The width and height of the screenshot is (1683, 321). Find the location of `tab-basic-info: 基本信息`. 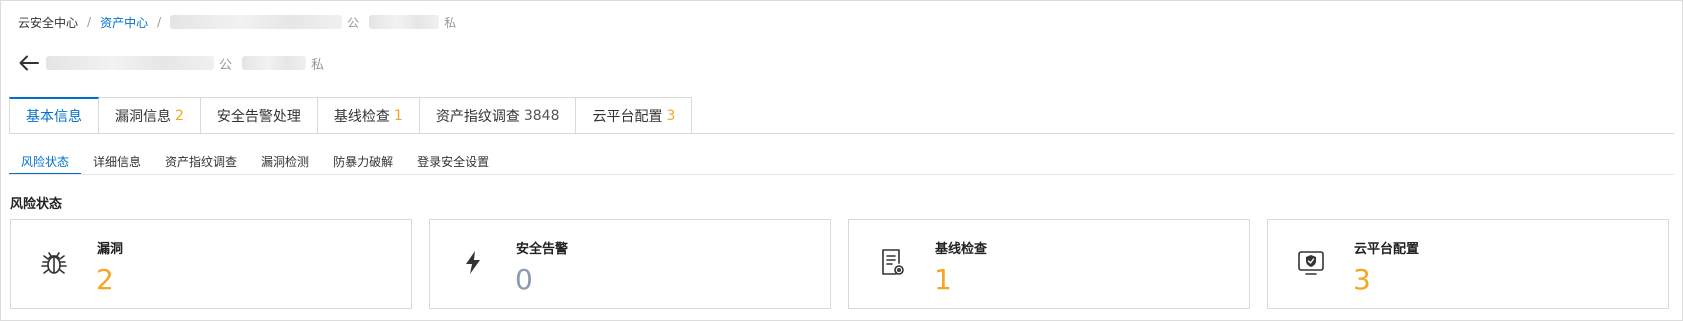

tab-basic-info: 基本信息 is located at coordinates (54, 115).